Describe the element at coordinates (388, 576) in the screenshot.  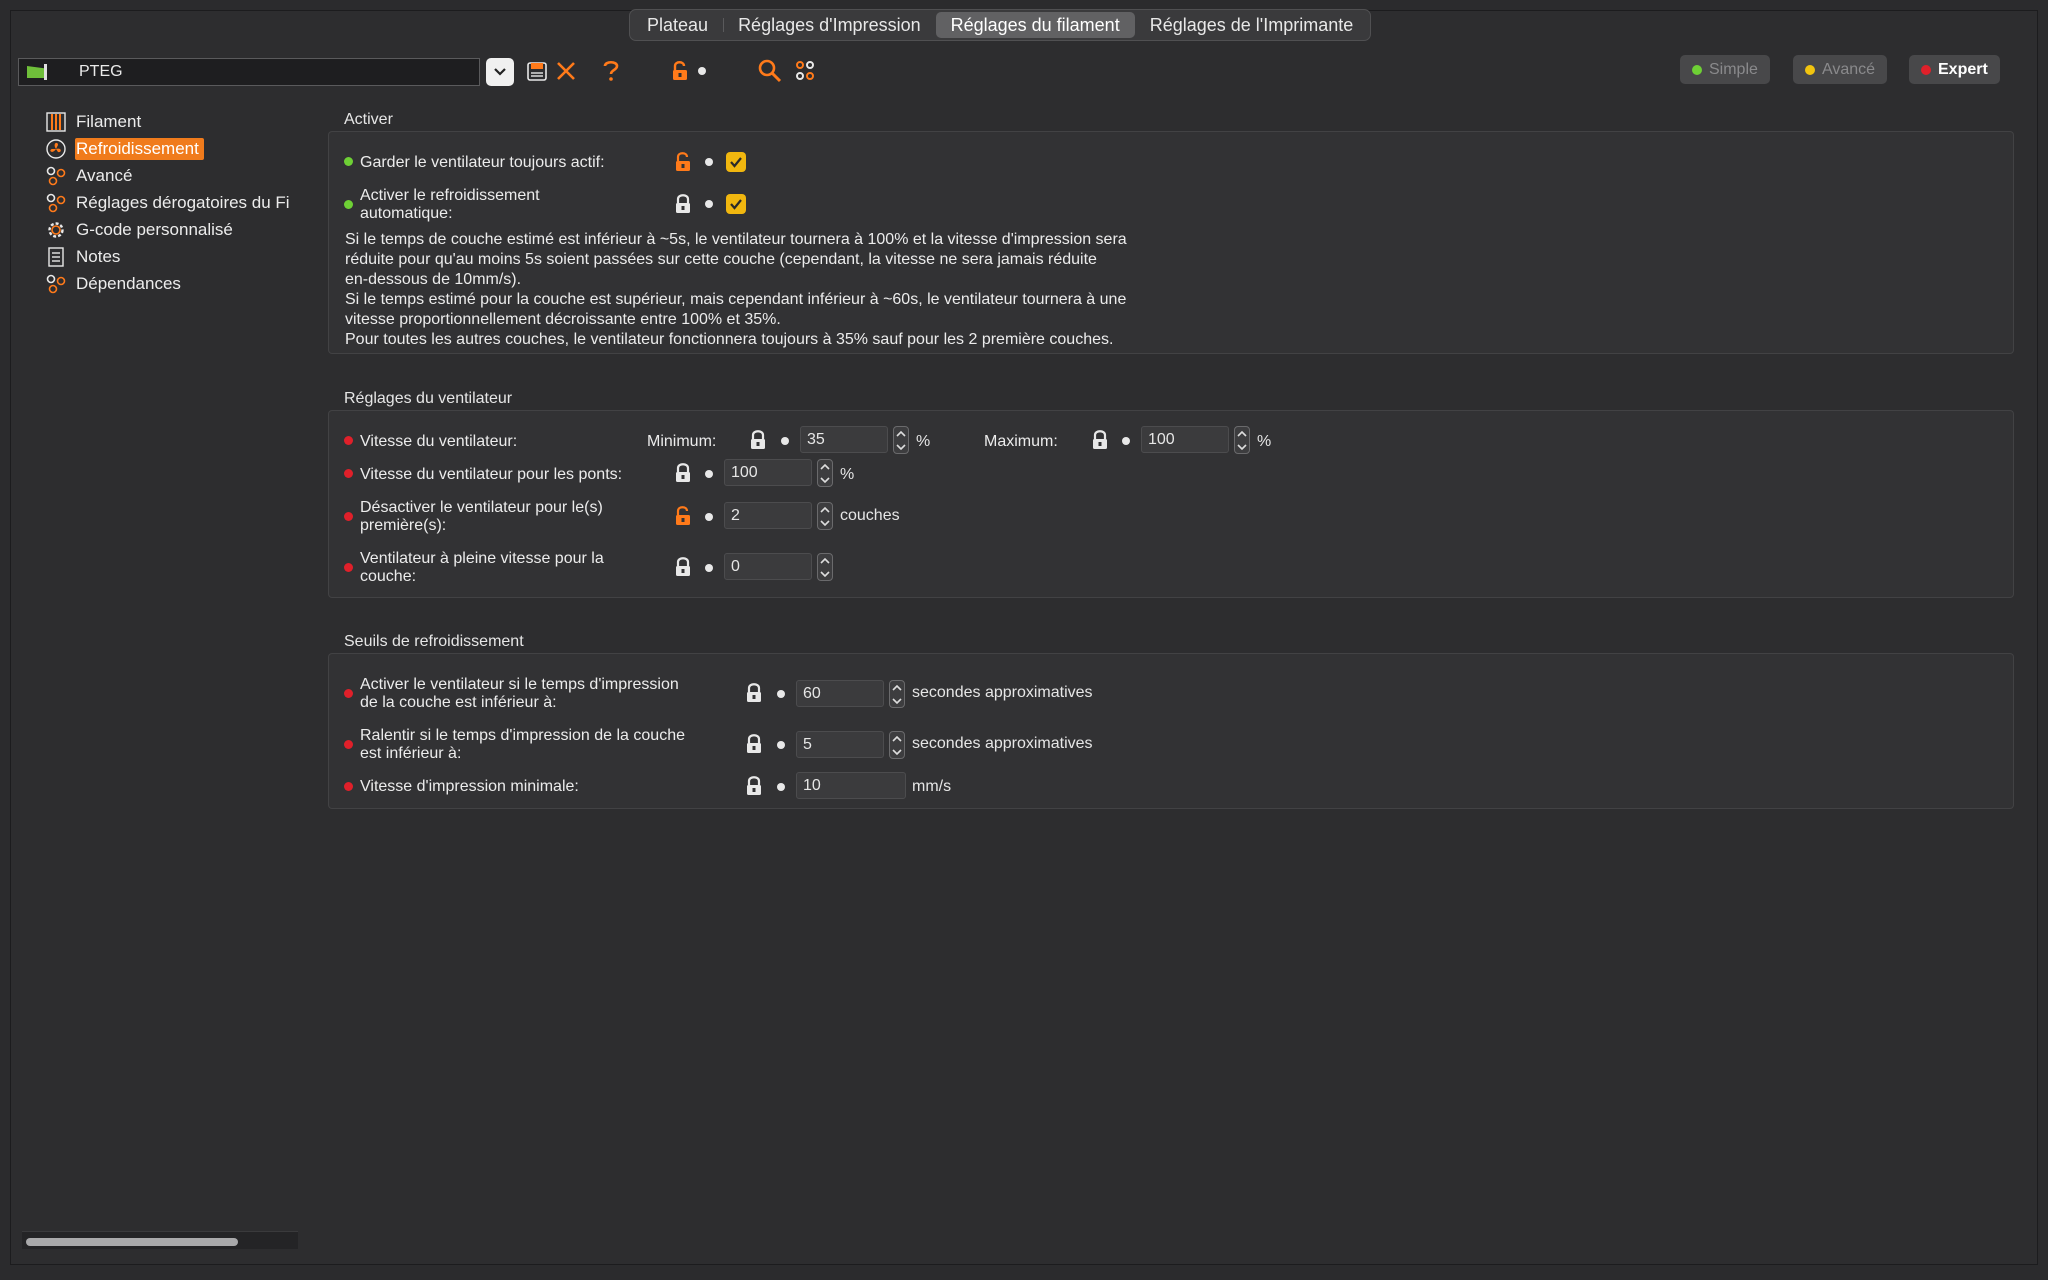
I see `full-fan-label-line2: couche:` at that location.